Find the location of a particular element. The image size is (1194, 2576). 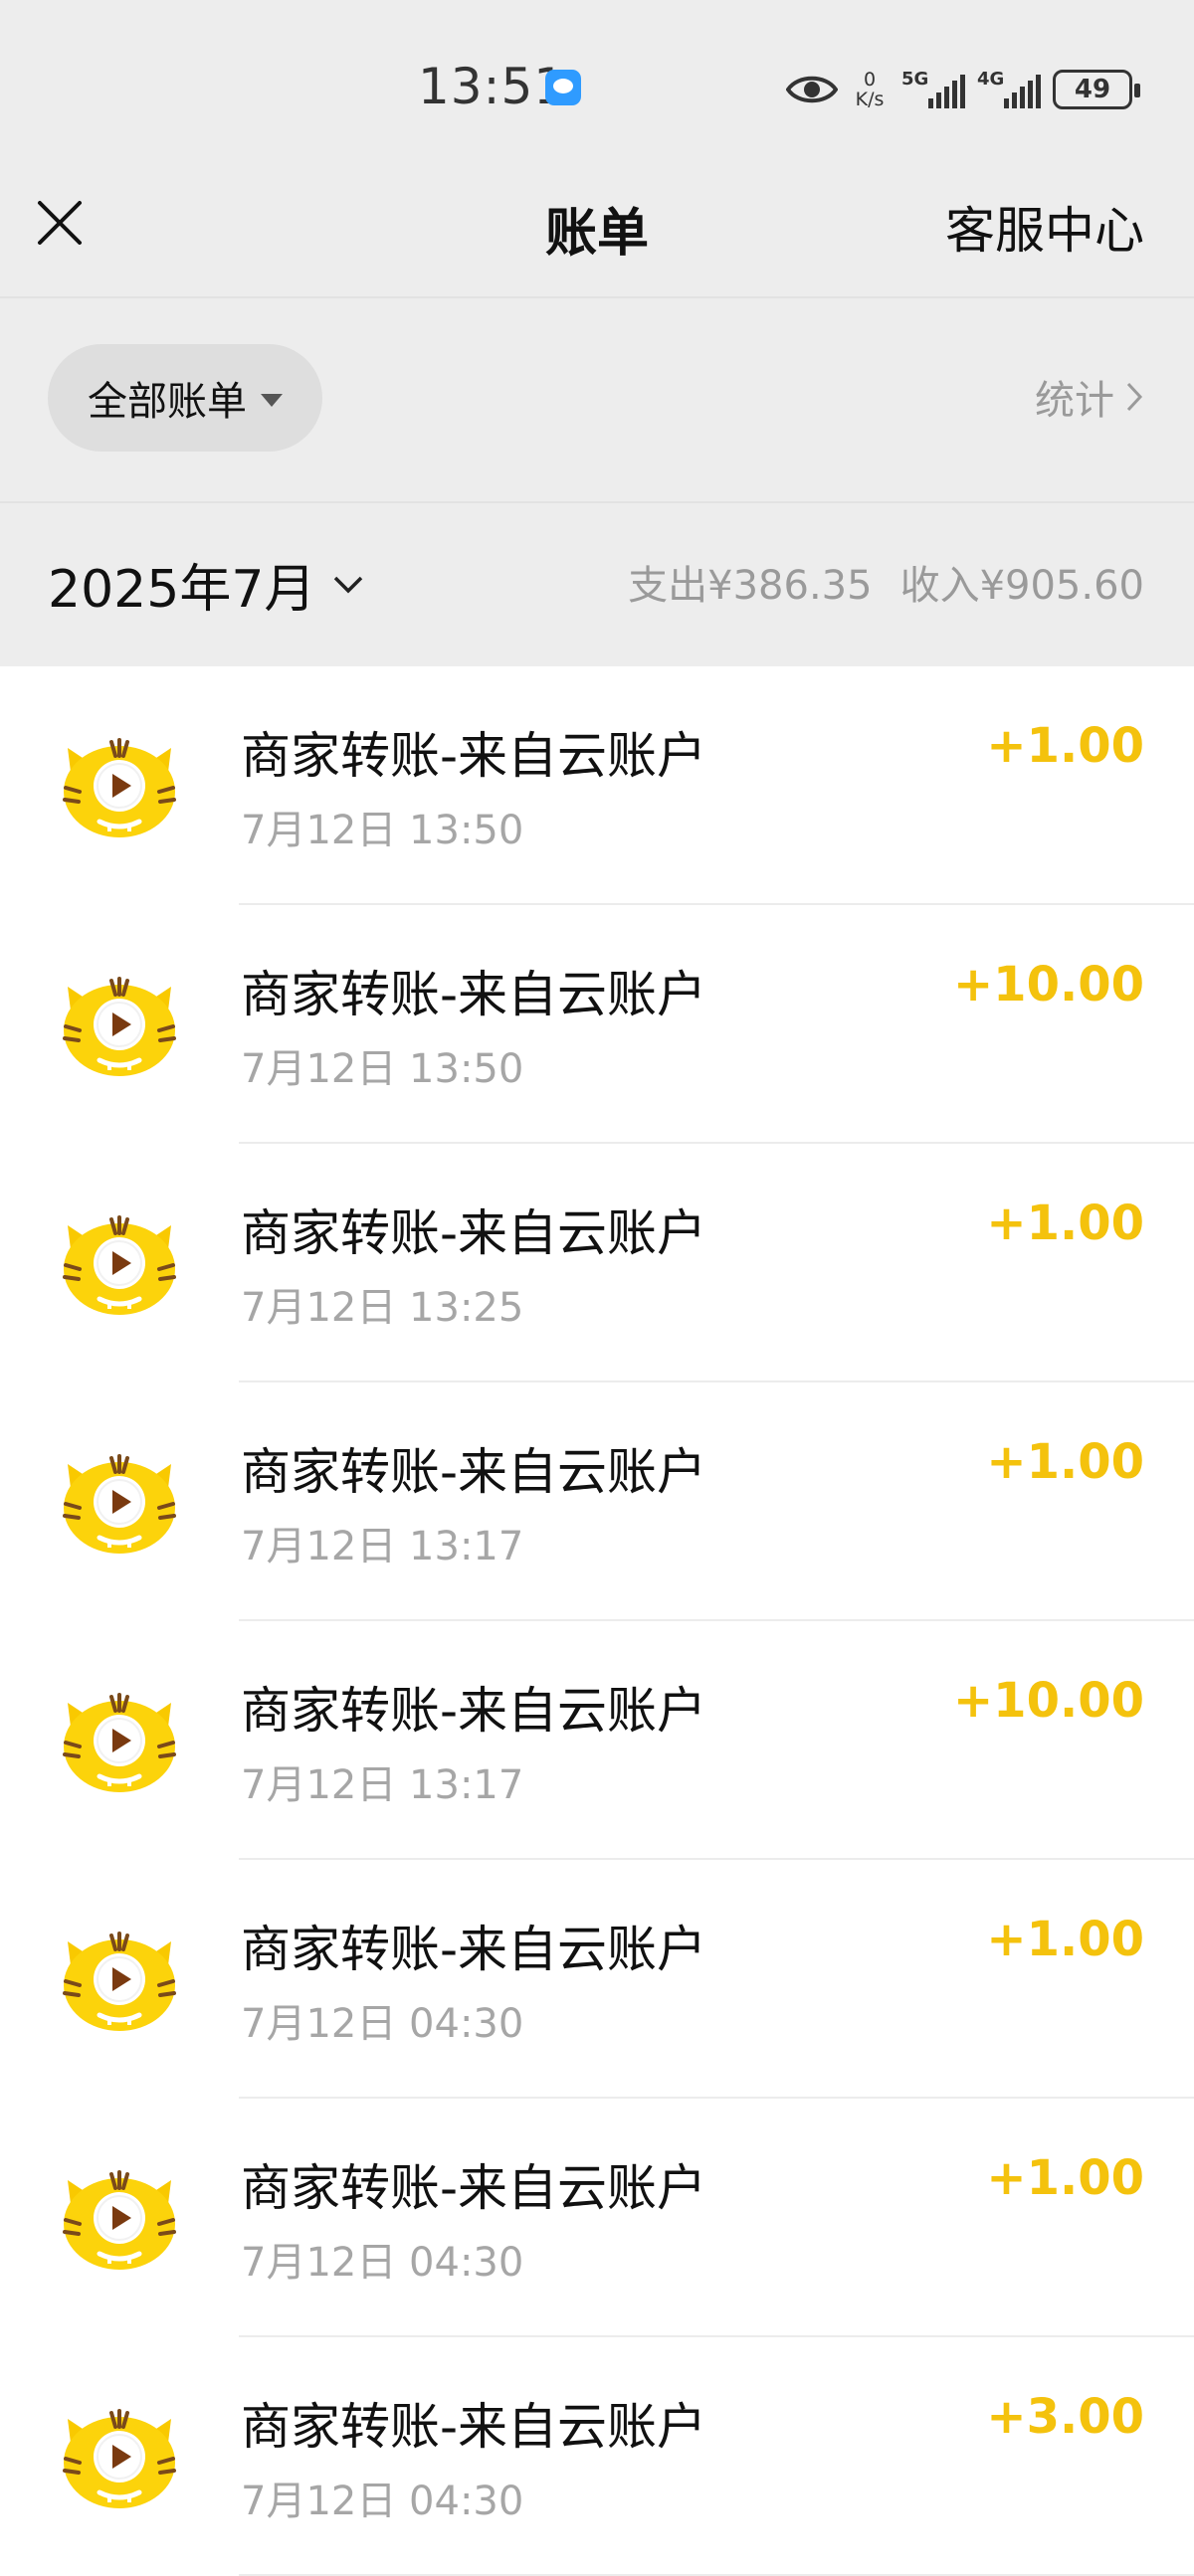

transaction-time: 7月12日 13:25 is located at coordinates (382, 1308).